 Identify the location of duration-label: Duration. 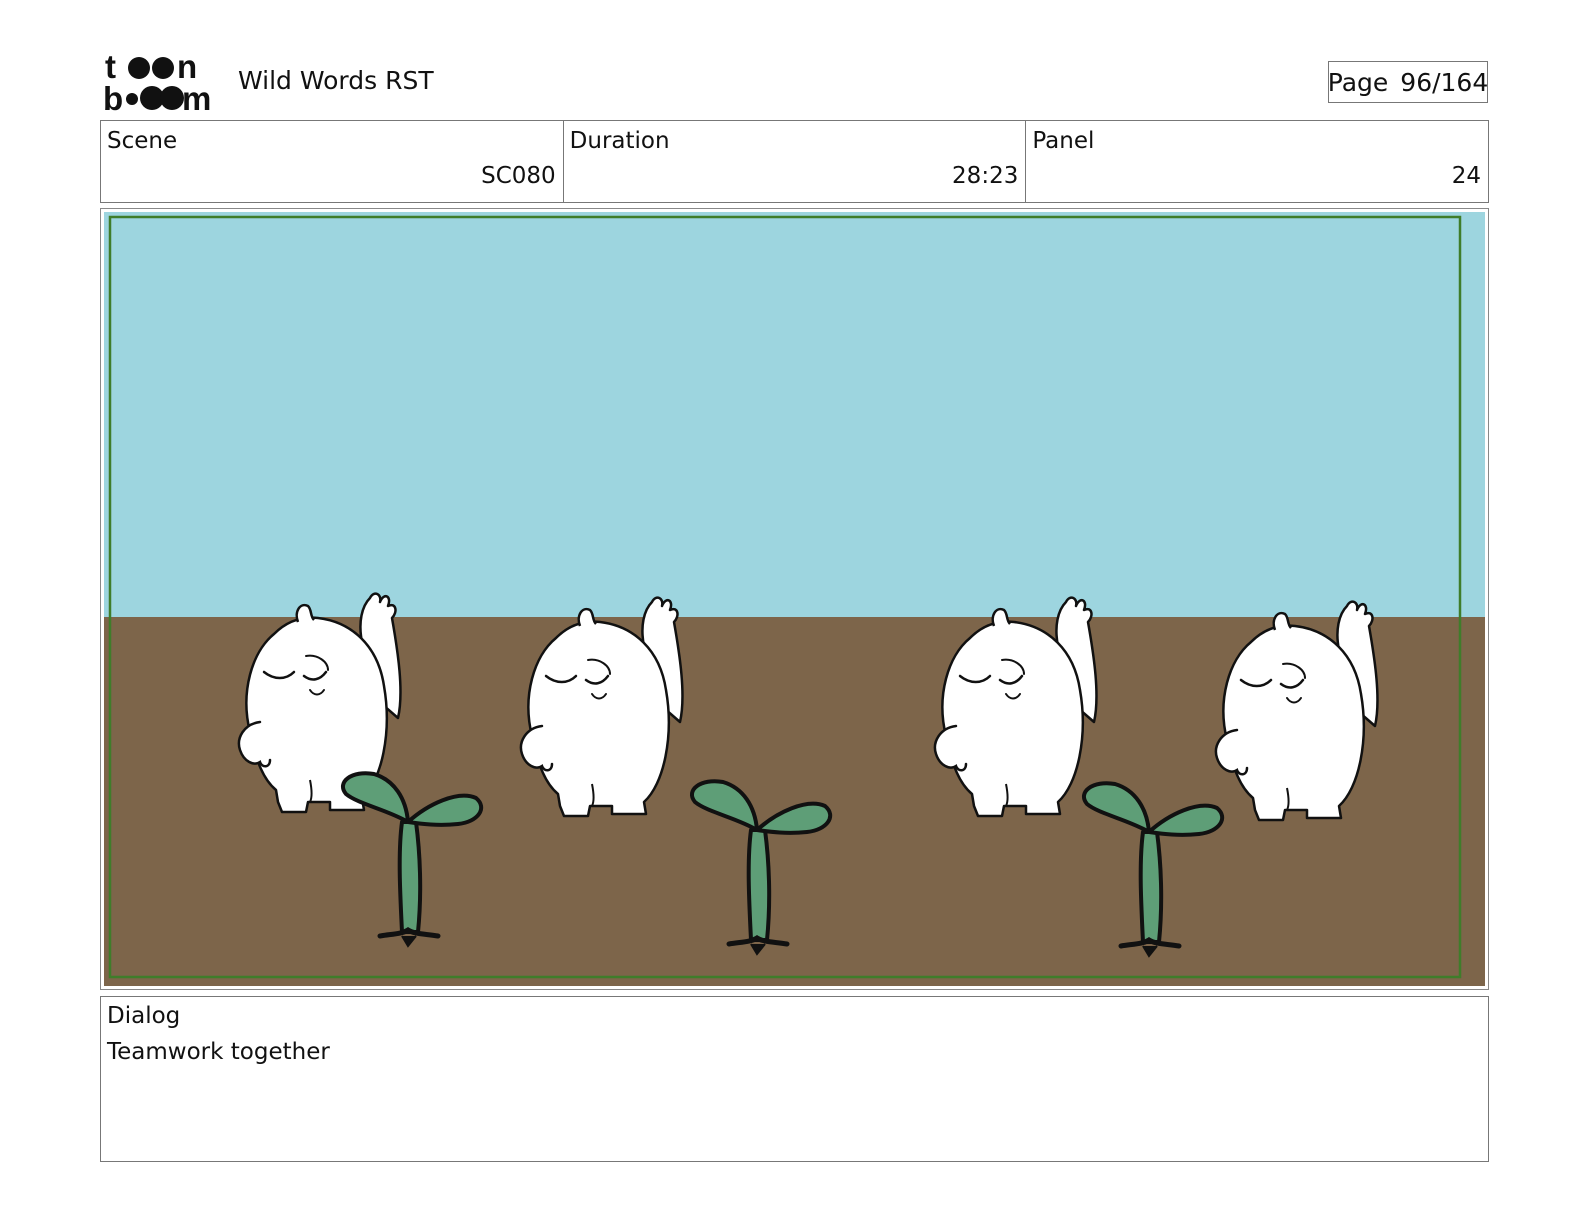
(619, 141).